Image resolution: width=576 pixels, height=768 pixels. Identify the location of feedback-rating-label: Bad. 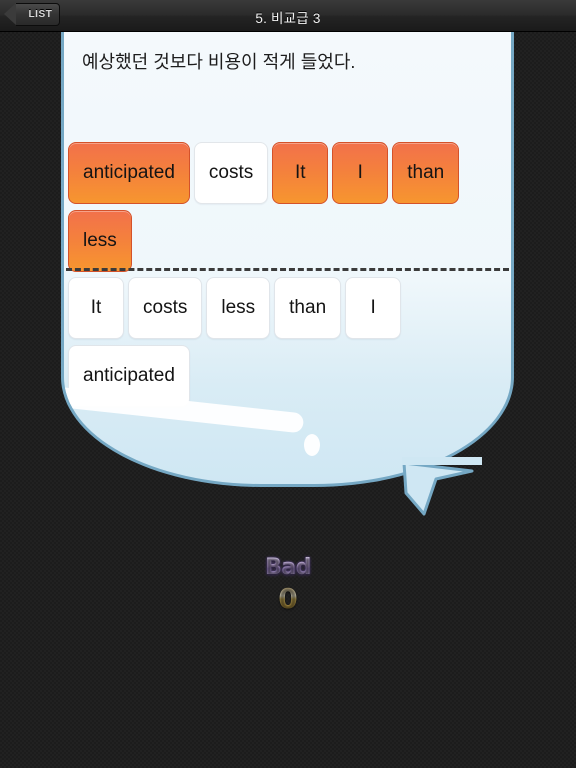
(288, 567).